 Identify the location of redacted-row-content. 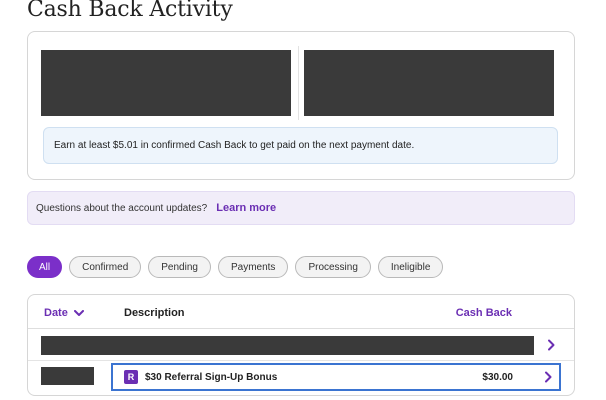
(287, 345).